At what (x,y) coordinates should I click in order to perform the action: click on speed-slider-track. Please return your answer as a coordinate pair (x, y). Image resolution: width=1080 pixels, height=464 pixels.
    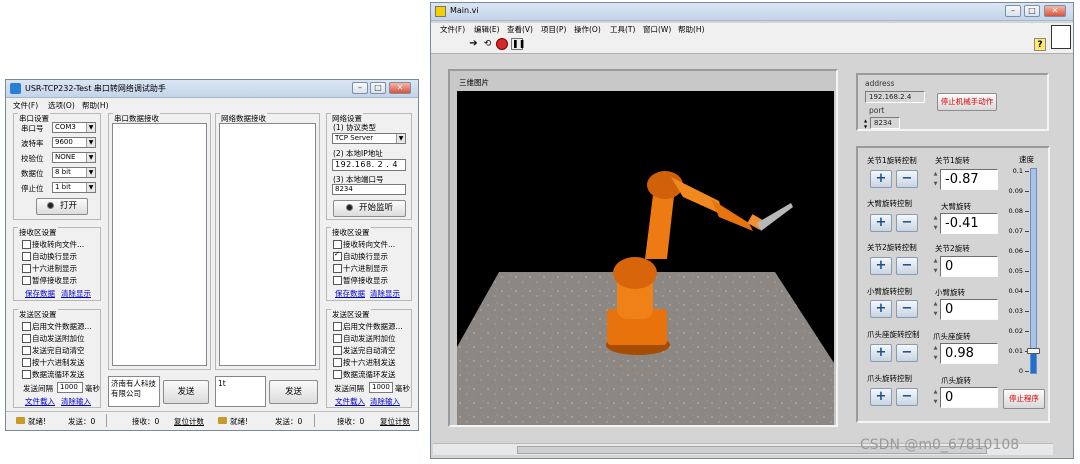
    Looking at the image, I should click on (1033, 271).